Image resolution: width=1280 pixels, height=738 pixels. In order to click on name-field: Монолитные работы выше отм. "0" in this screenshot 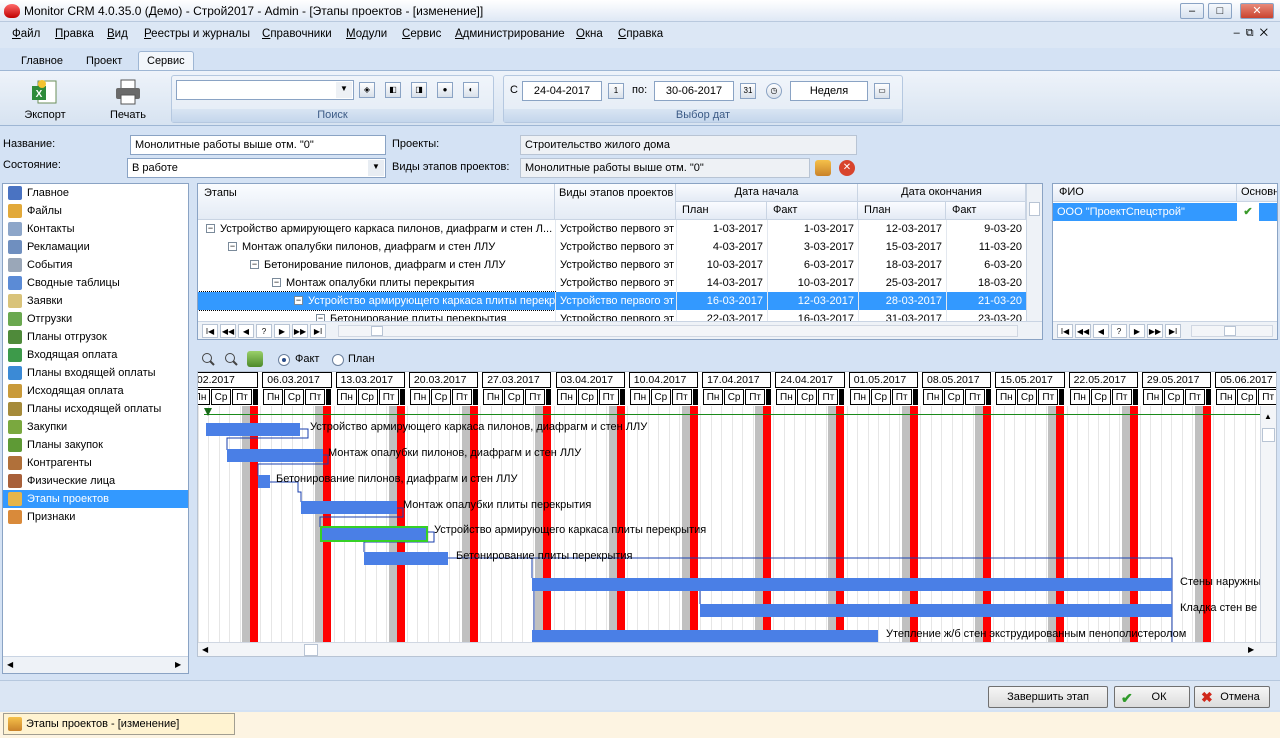, I will do `click(258, 145)`.